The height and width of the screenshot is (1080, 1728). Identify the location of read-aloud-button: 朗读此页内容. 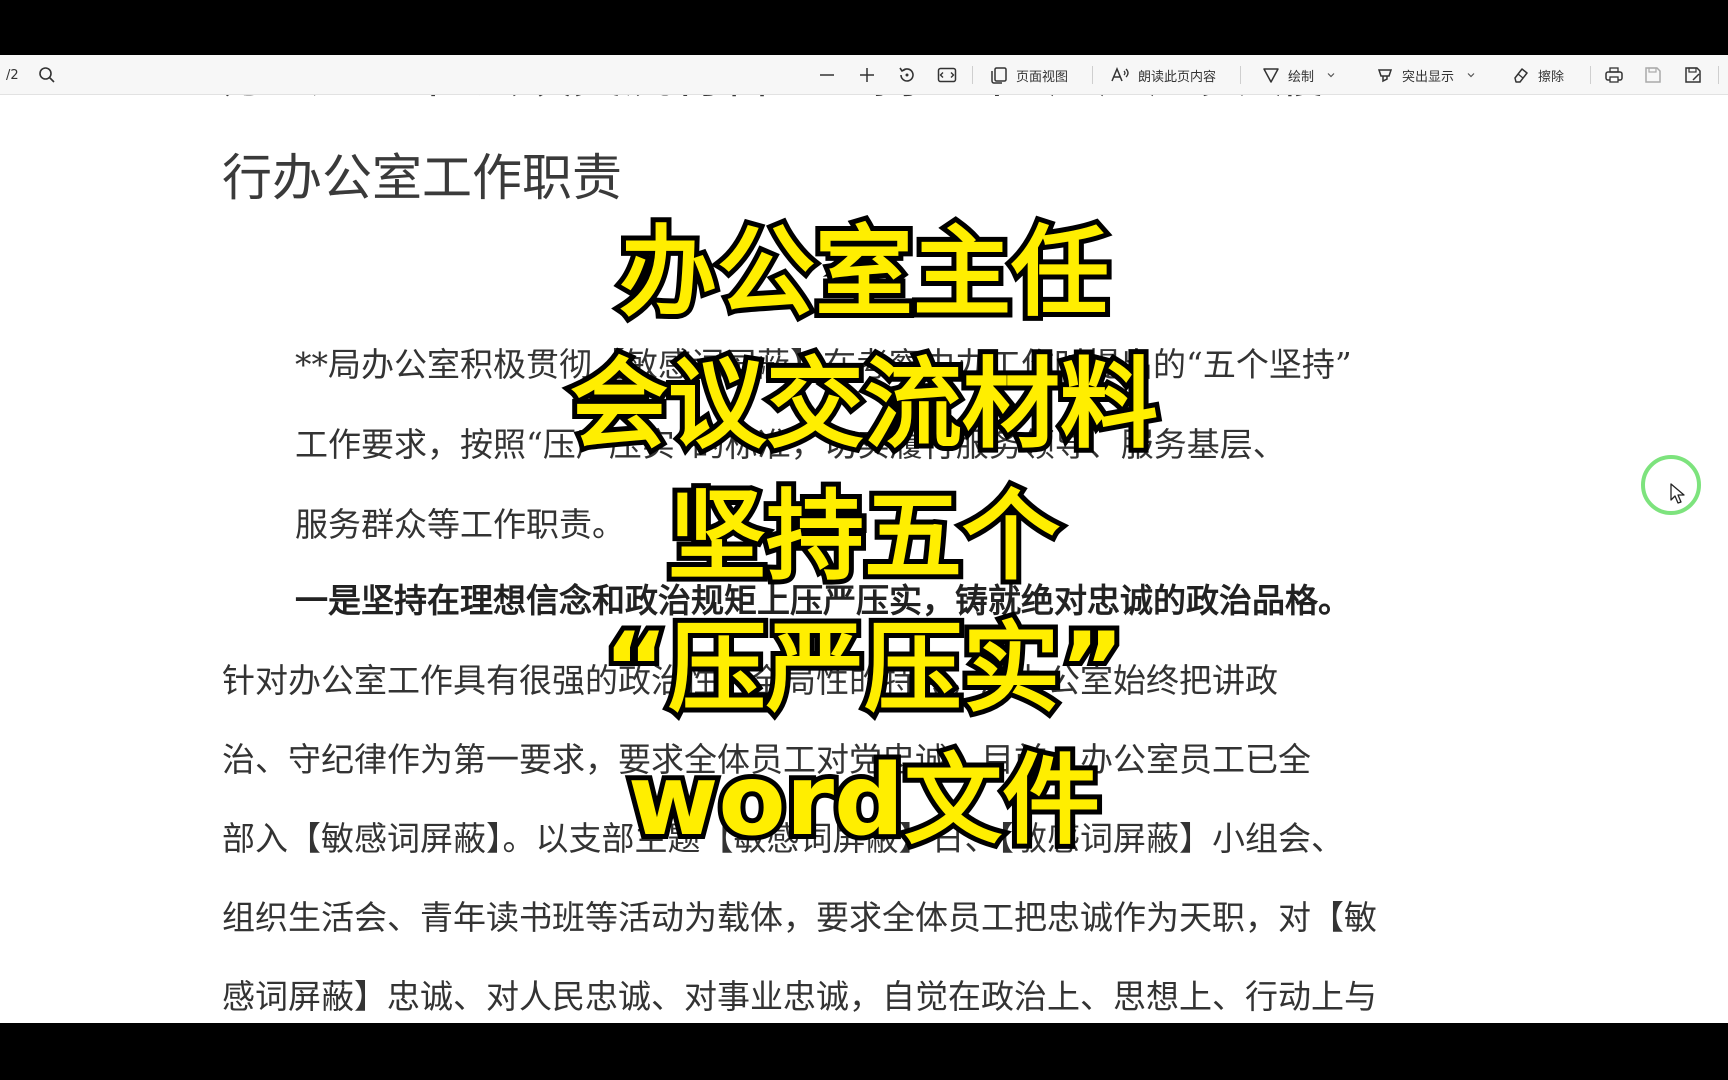
(1163, 75).